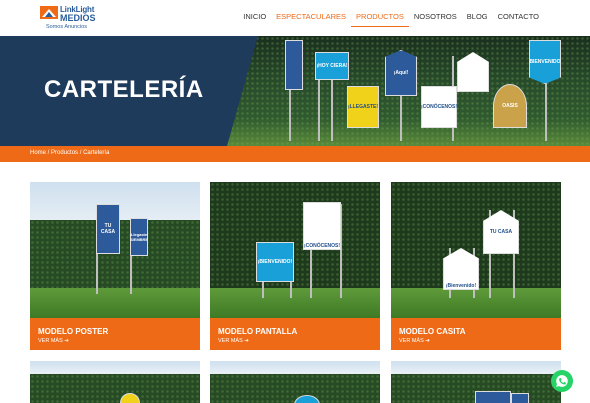  I want to click on pantalla-sign-a: ¡CONÓCENOS!, so click(322, 226).